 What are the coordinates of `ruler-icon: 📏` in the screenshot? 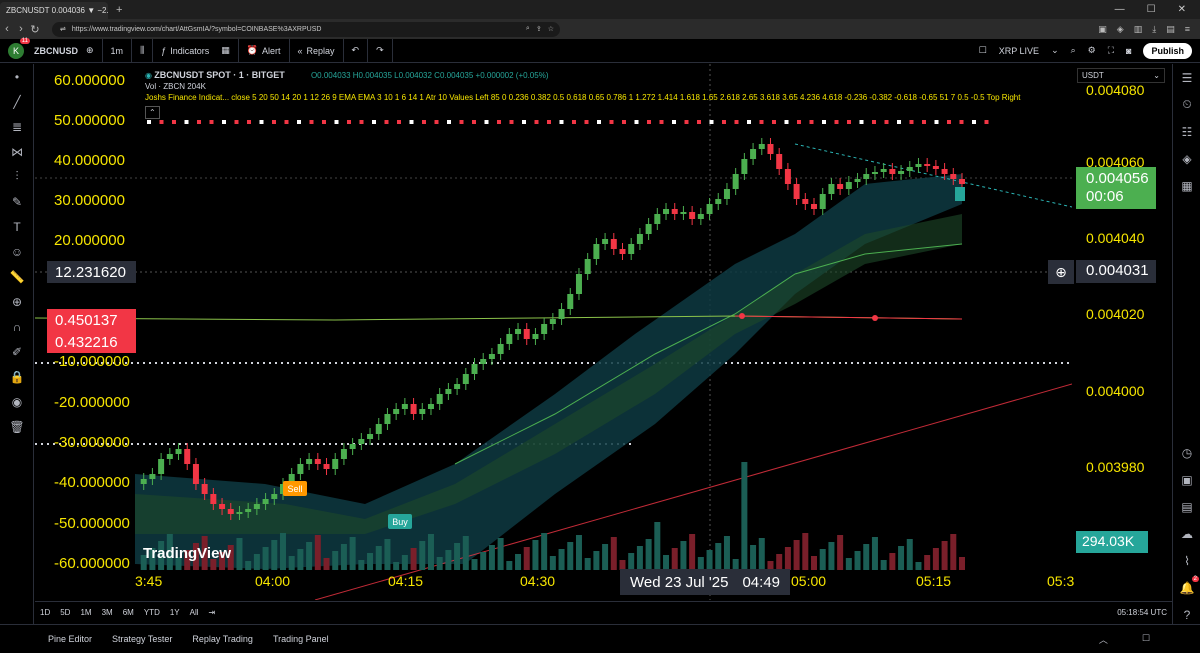 It's located at (17, 276).